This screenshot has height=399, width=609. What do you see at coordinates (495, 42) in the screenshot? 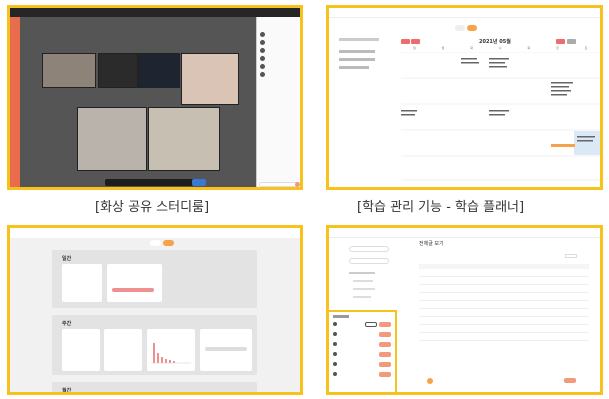
I see `month-label: 2021년 05월` at bounding box center [495, 42].